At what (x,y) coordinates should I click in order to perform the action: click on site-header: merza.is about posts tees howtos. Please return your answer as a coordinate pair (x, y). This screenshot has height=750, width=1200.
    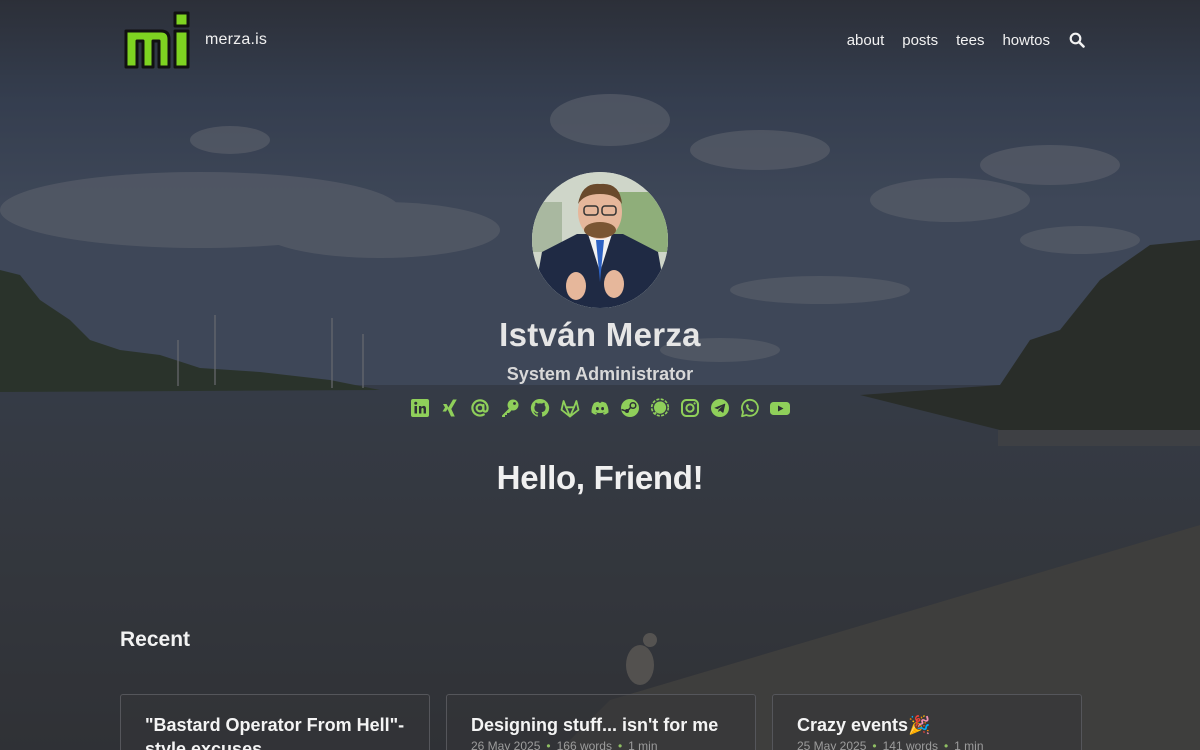
    Looking at the image, I should click on (600, 40).